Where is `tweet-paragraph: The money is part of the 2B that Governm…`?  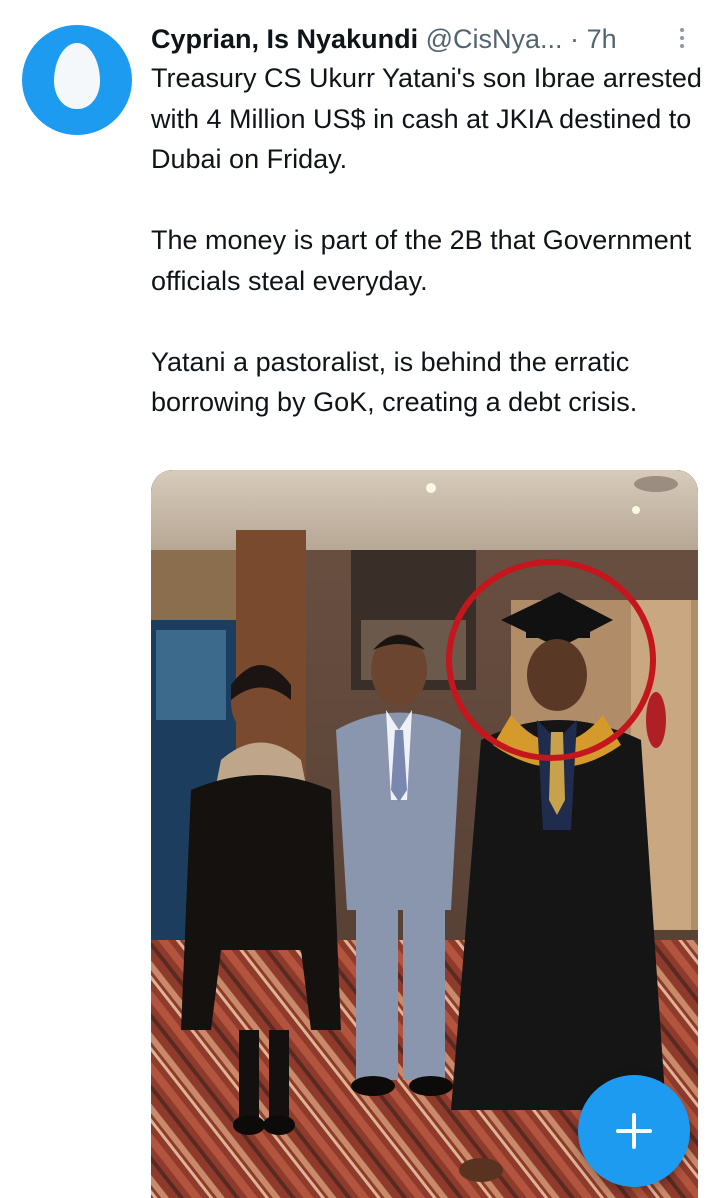 tweet-paragraph: The money is part of the 2B that Governm… is located at coordinates (421, 260).